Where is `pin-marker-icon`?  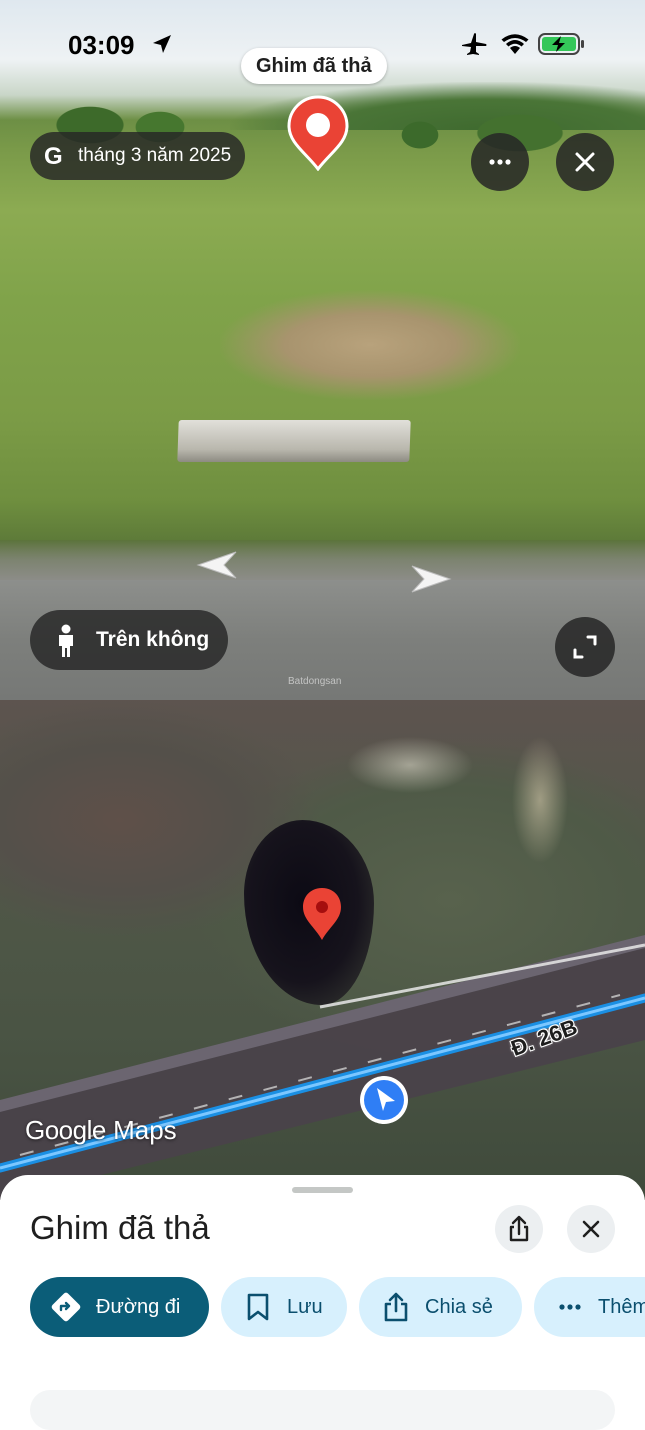 pin-marker-icon is located at coordinates (318, 133).